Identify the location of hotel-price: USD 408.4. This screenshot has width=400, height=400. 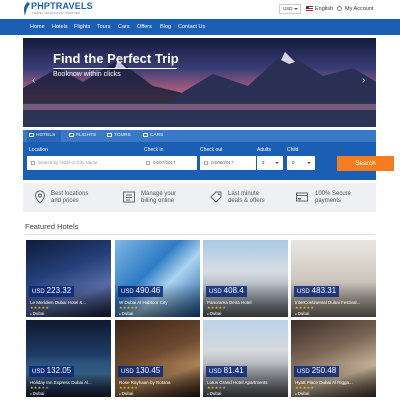
(226, 291).